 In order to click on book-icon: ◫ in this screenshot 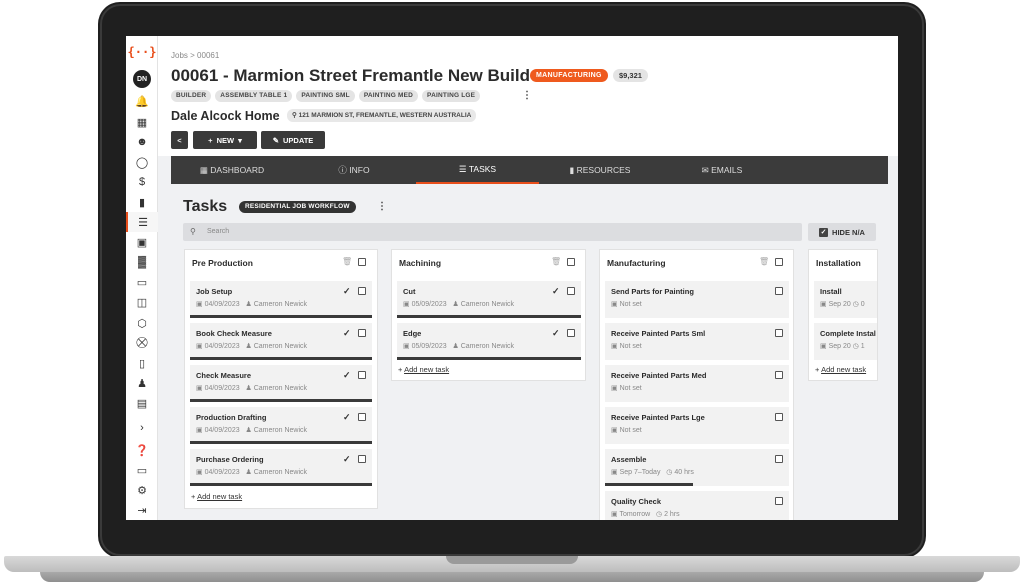, I will do `click(142, 302)`.